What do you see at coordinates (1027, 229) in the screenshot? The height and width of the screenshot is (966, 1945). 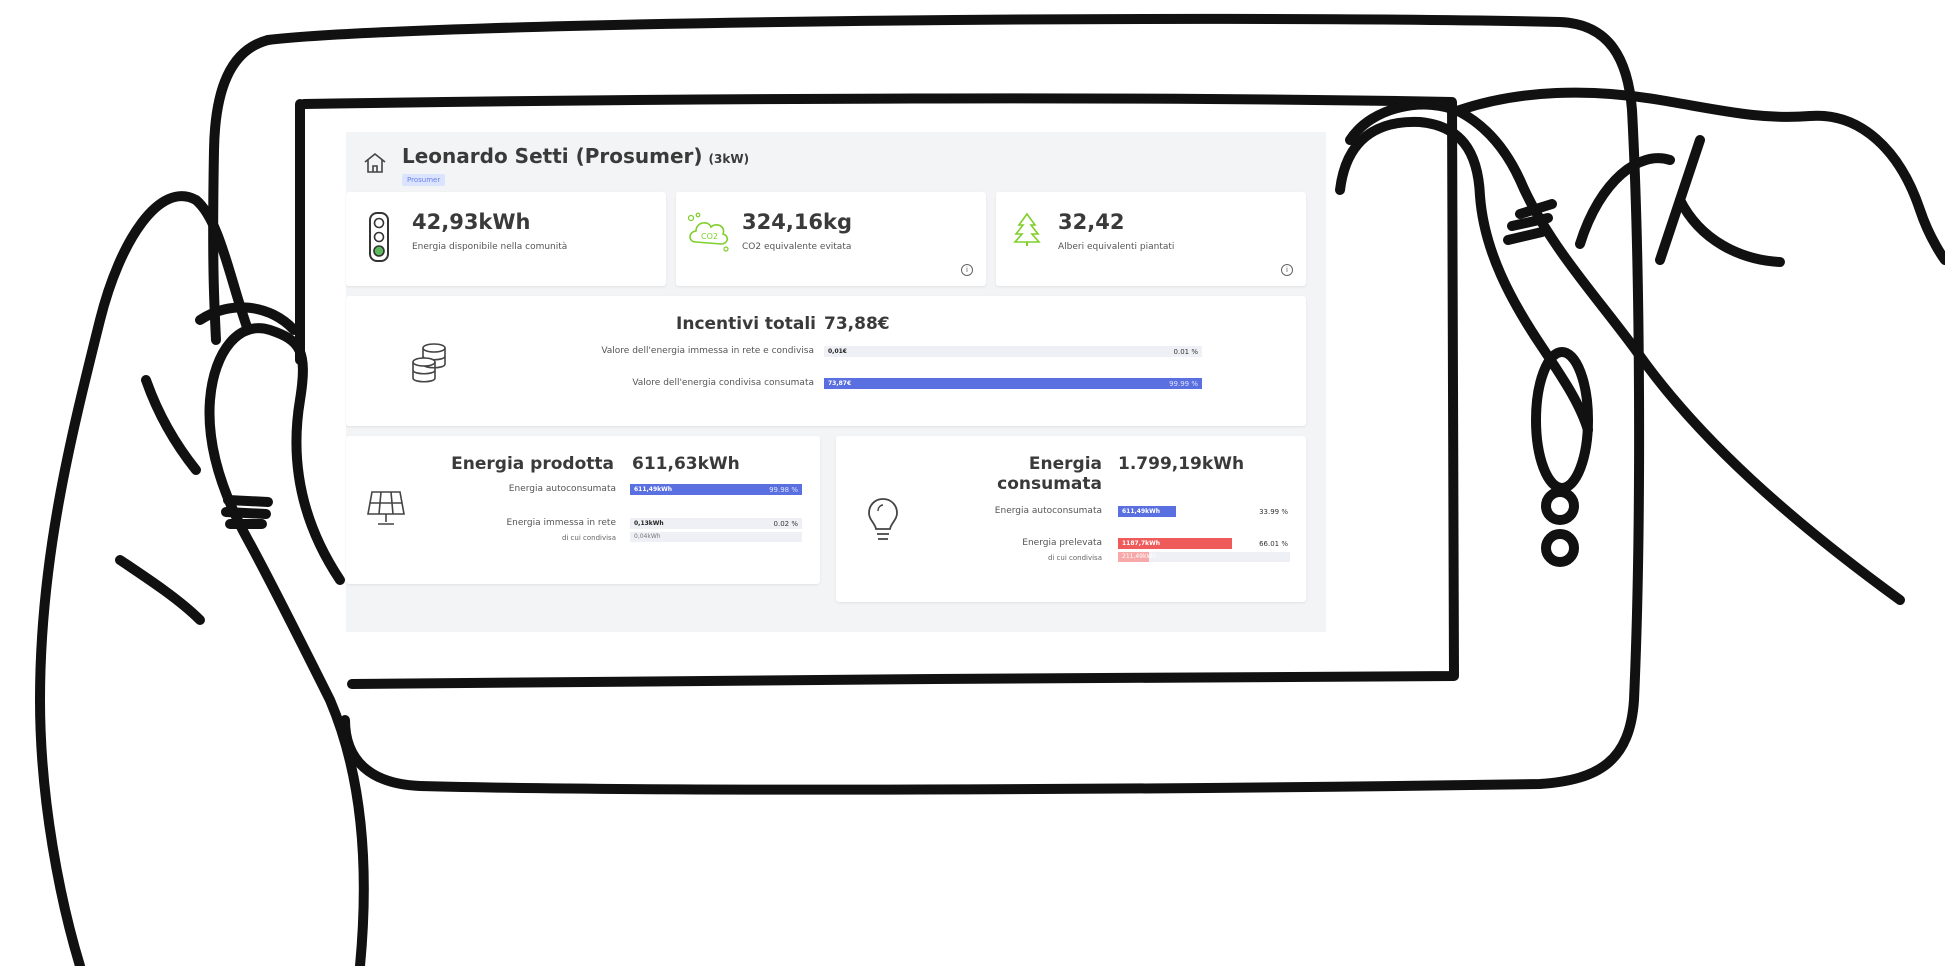 I see `tree-icon` at bounding box center [1027, 229].